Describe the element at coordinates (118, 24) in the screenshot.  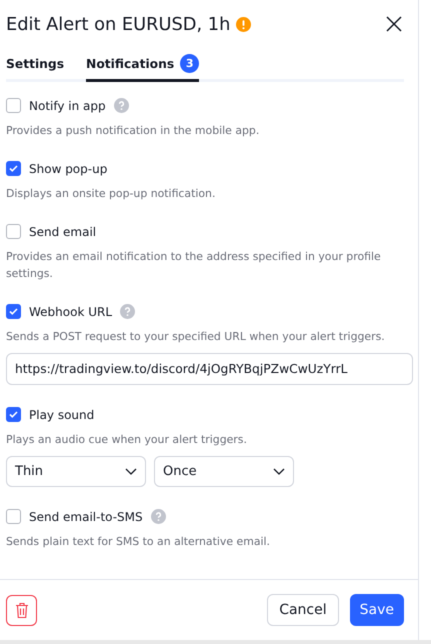
I see `dialog-title: Edit Alert on EURUSD, 1h` at that location.